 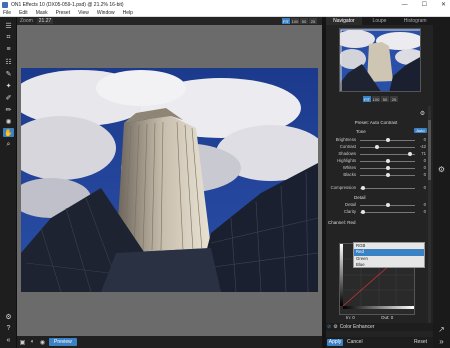 What do you see at coordinates (424, 4) in the screenshot?
I see `maximize-button: ☐` at bounding box center [424, 4].